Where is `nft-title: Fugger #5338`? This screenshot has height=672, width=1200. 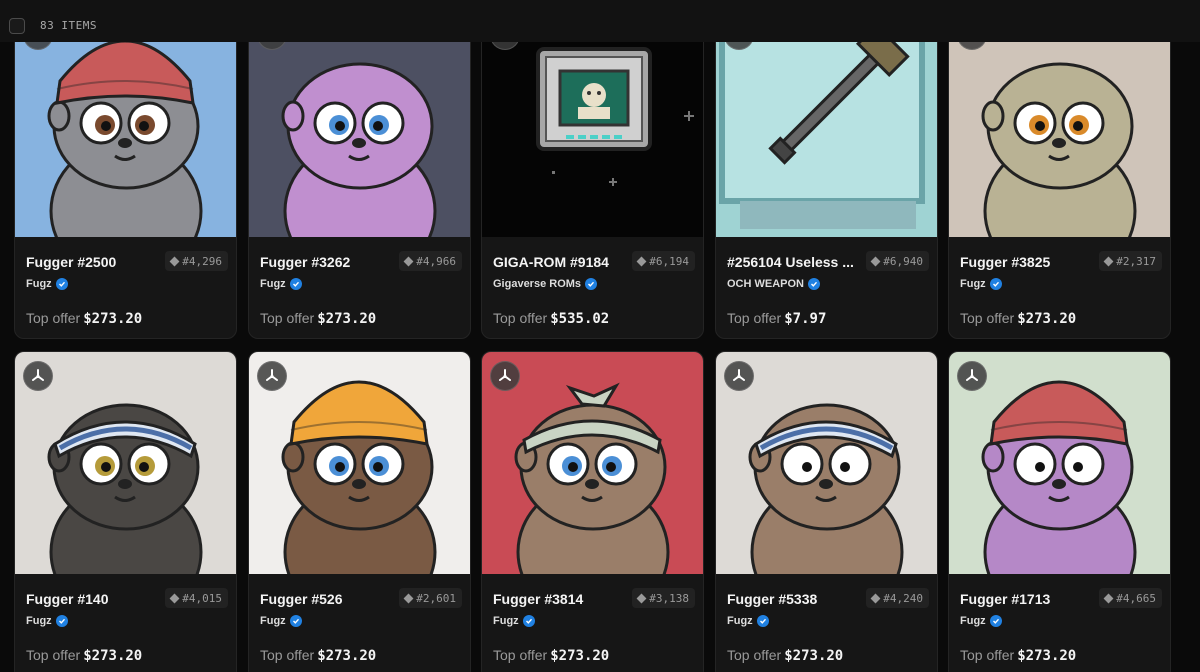
nft-title: Fugger #5338 is located at coordinates (791, 599).